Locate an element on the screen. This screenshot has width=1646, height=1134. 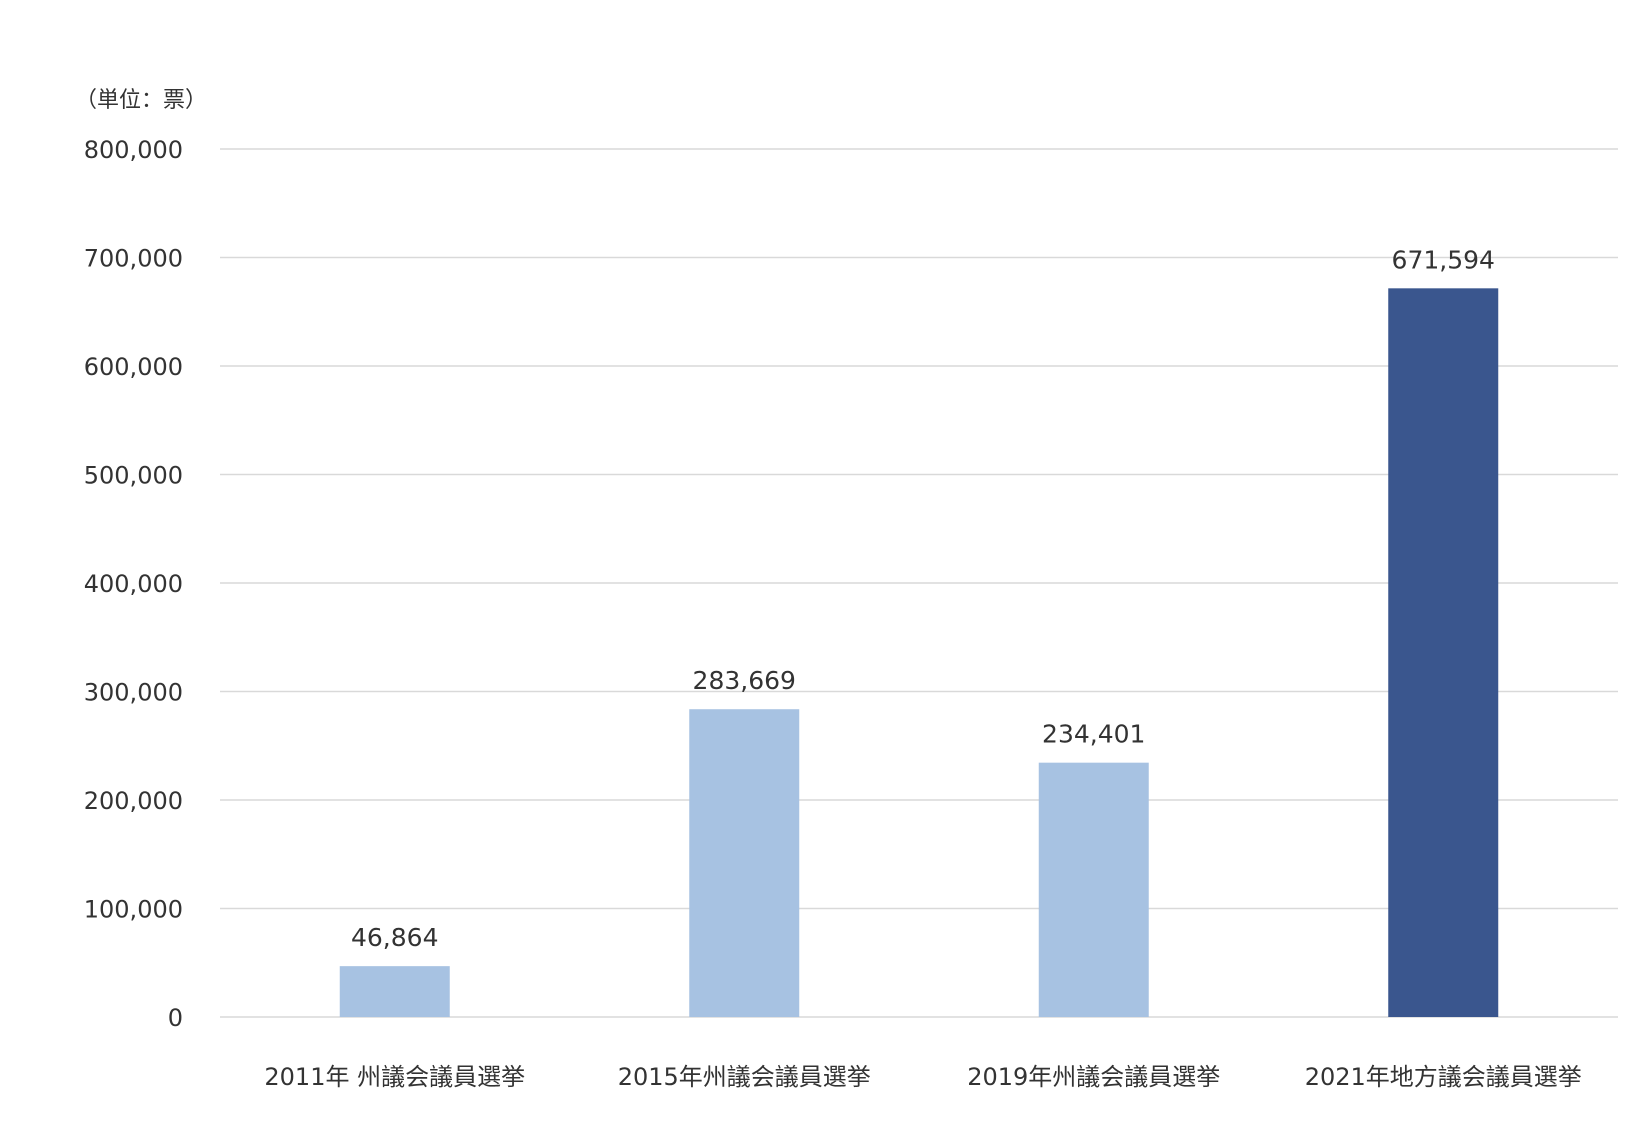
bar-value-label: 234,401 is located at coordinates (1093, 734).